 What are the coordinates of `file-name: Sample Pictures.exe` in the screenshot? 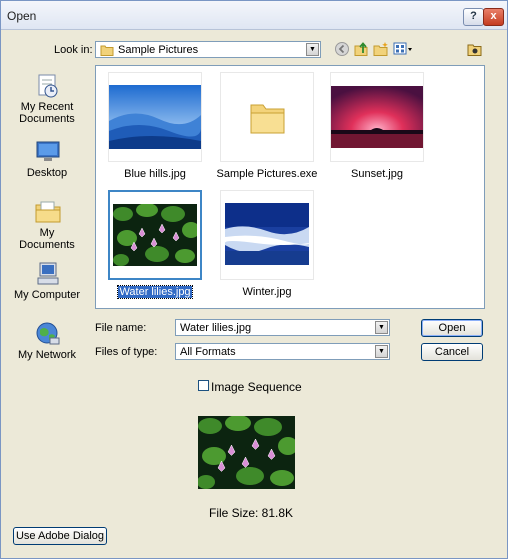 It's located at (267, 174).